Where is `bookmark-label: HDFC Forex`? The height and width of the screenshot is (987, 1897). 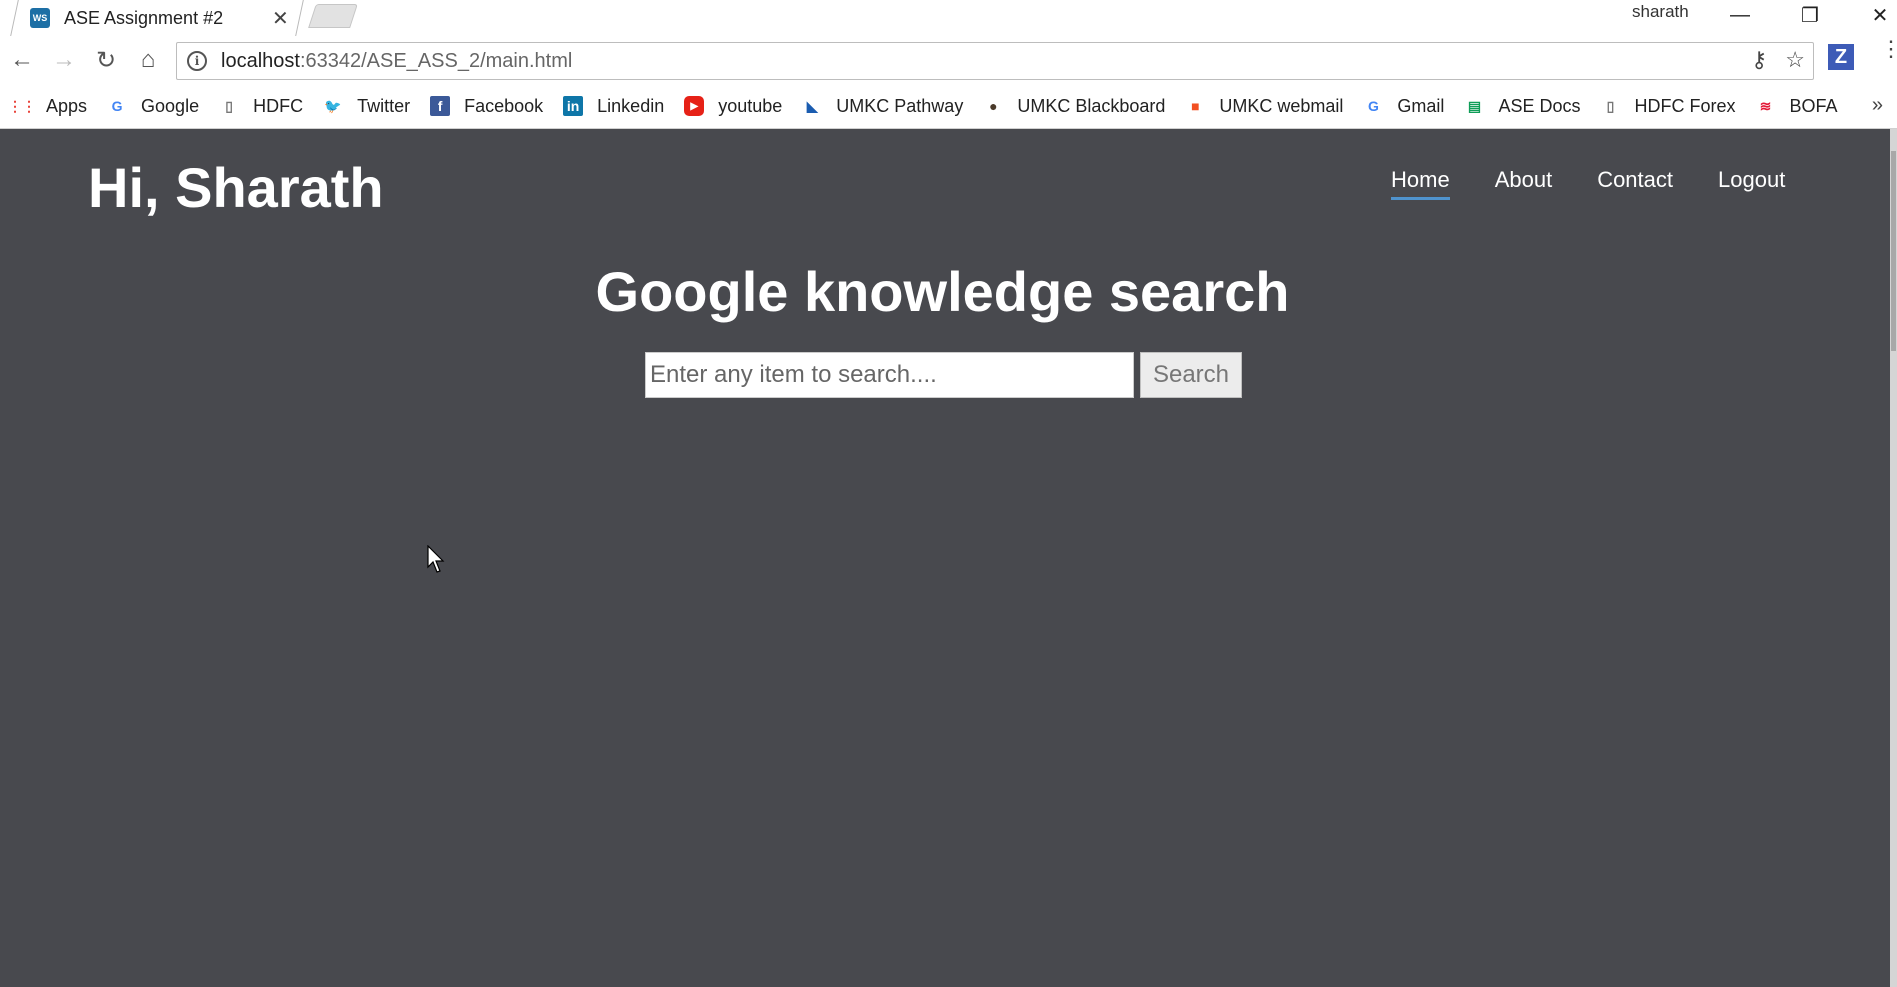
bookmark-label: HDFC Forex is located at coordinates (1685, 105).